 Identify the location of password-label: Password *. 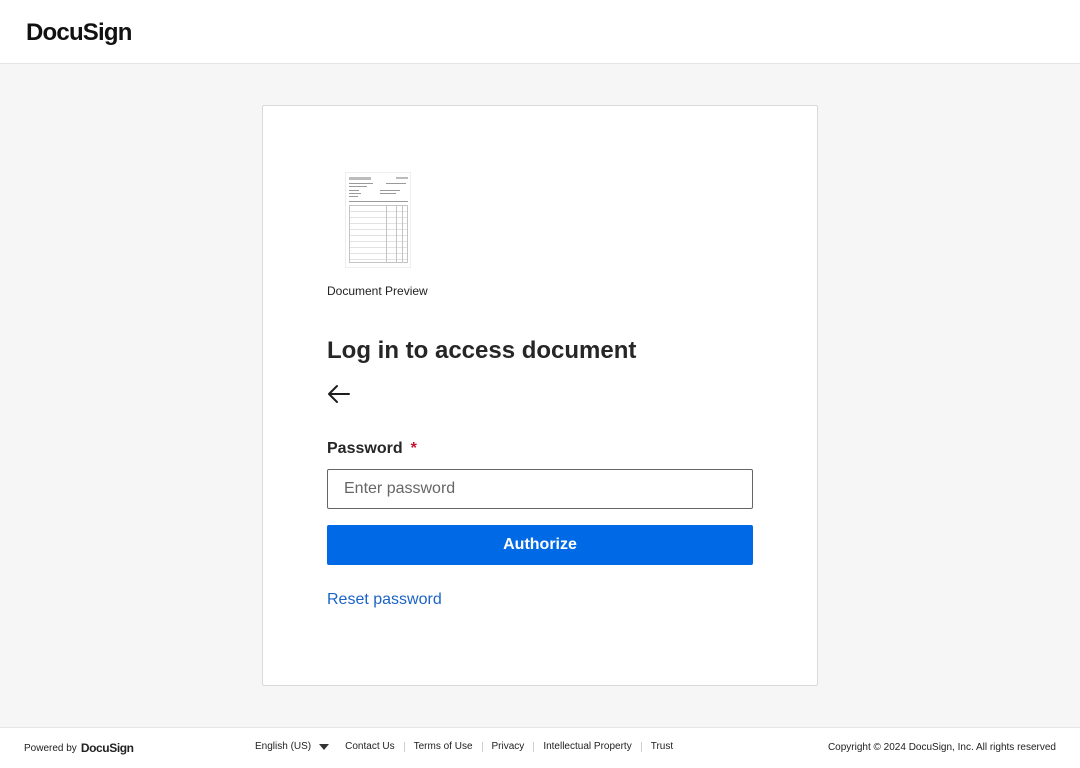
(372, 449).